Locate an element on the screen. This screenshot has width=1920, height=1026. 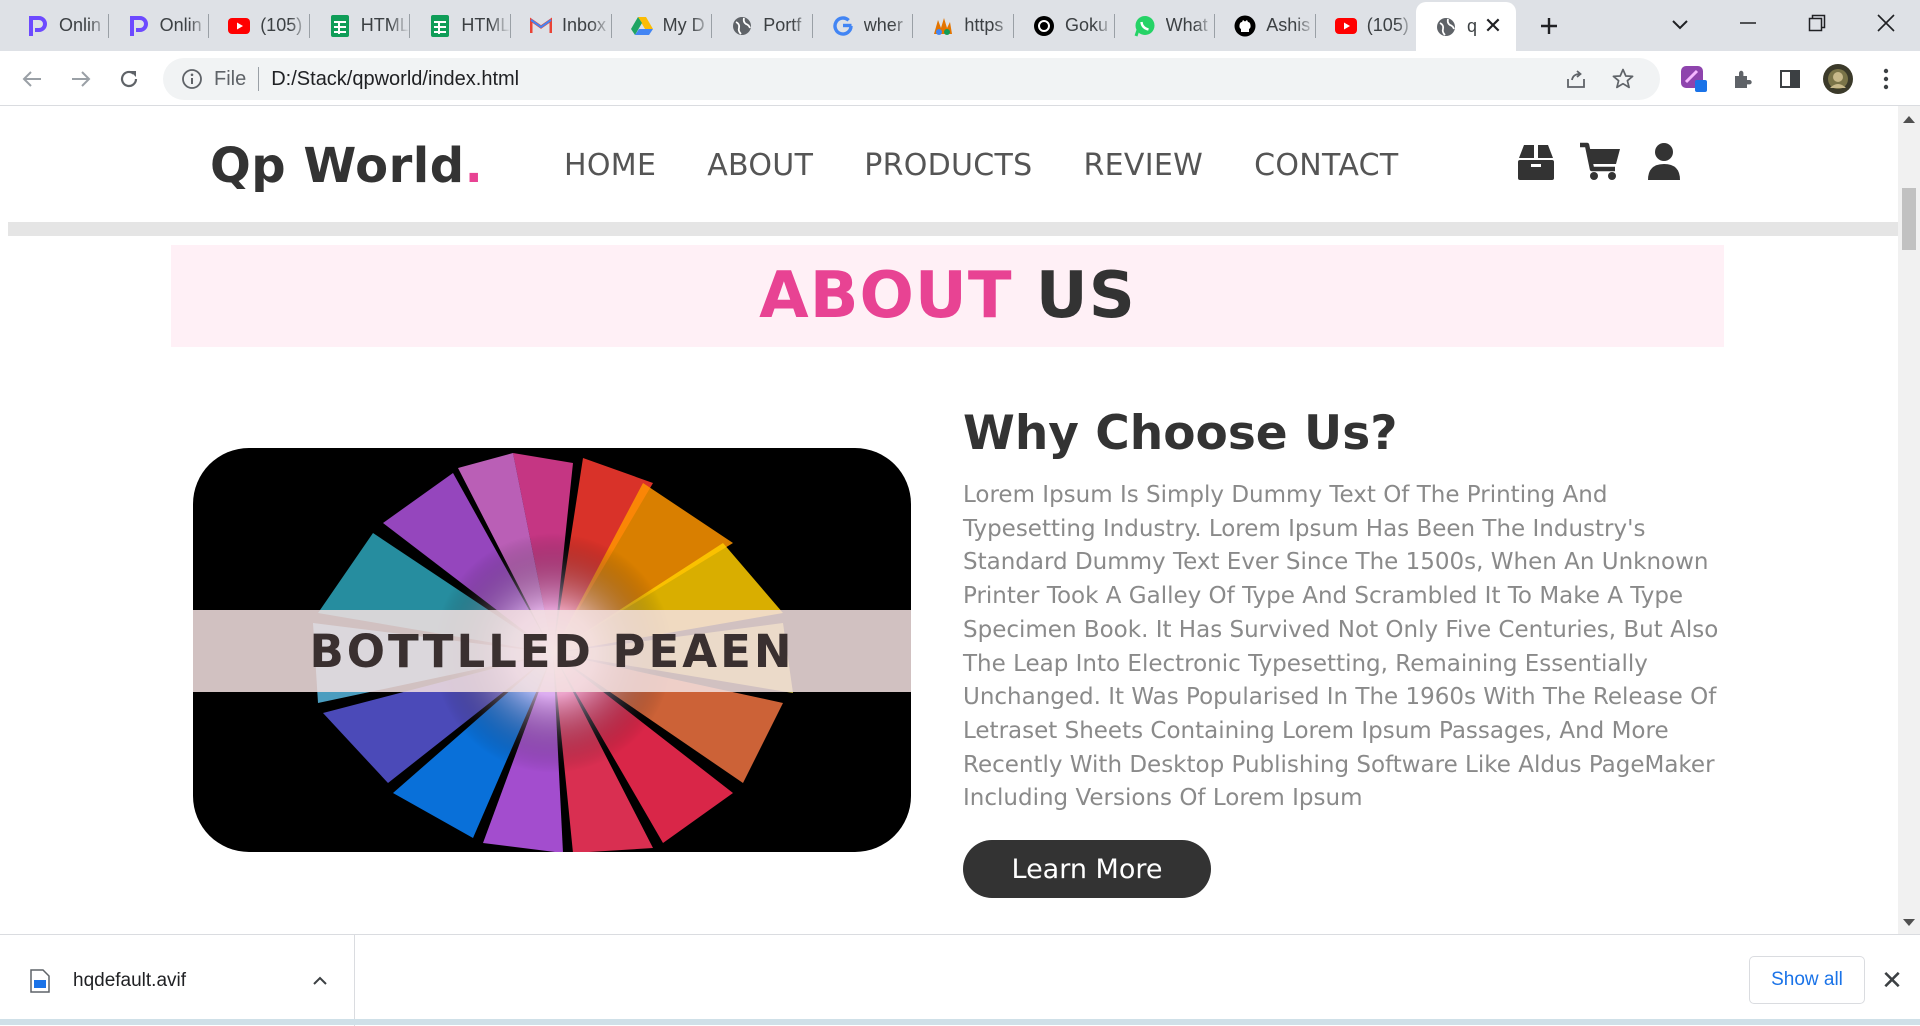
whatsapp-icon is located at coordinates (1145, 26).